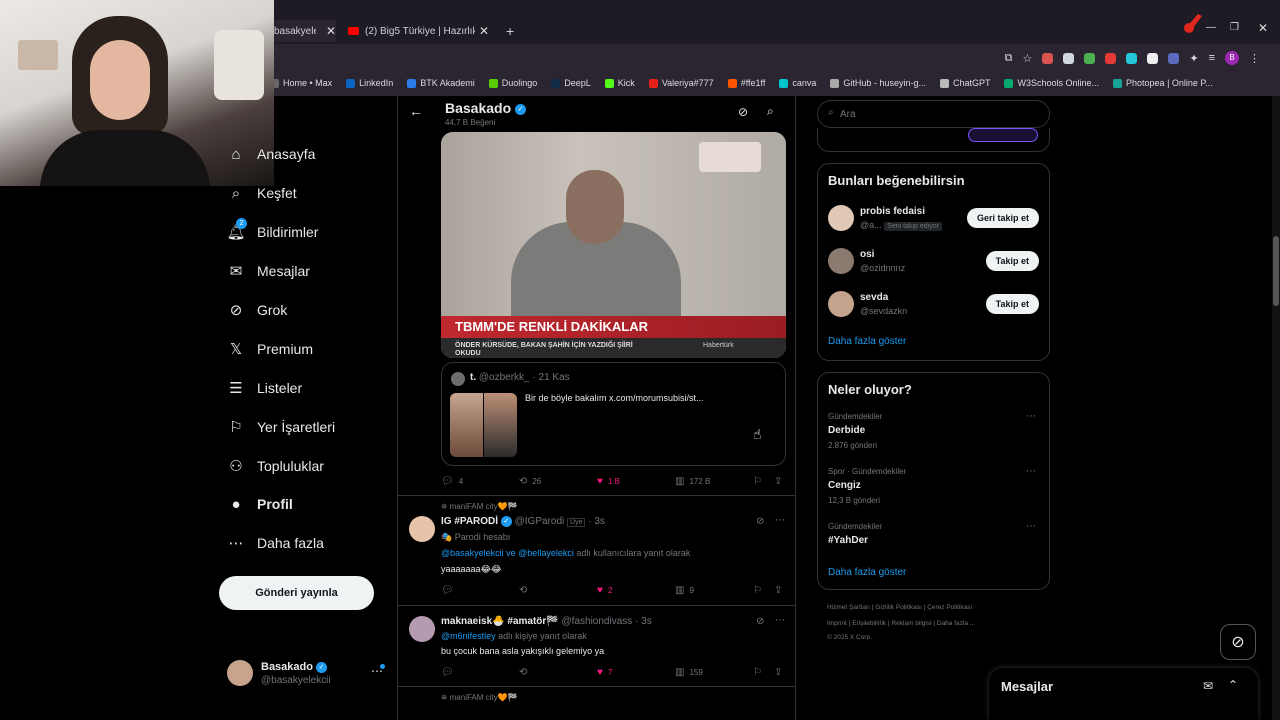  Describe the element at coordinates (684, 590) in the screenshot. I see `views-button: ▥ 9` at that location.